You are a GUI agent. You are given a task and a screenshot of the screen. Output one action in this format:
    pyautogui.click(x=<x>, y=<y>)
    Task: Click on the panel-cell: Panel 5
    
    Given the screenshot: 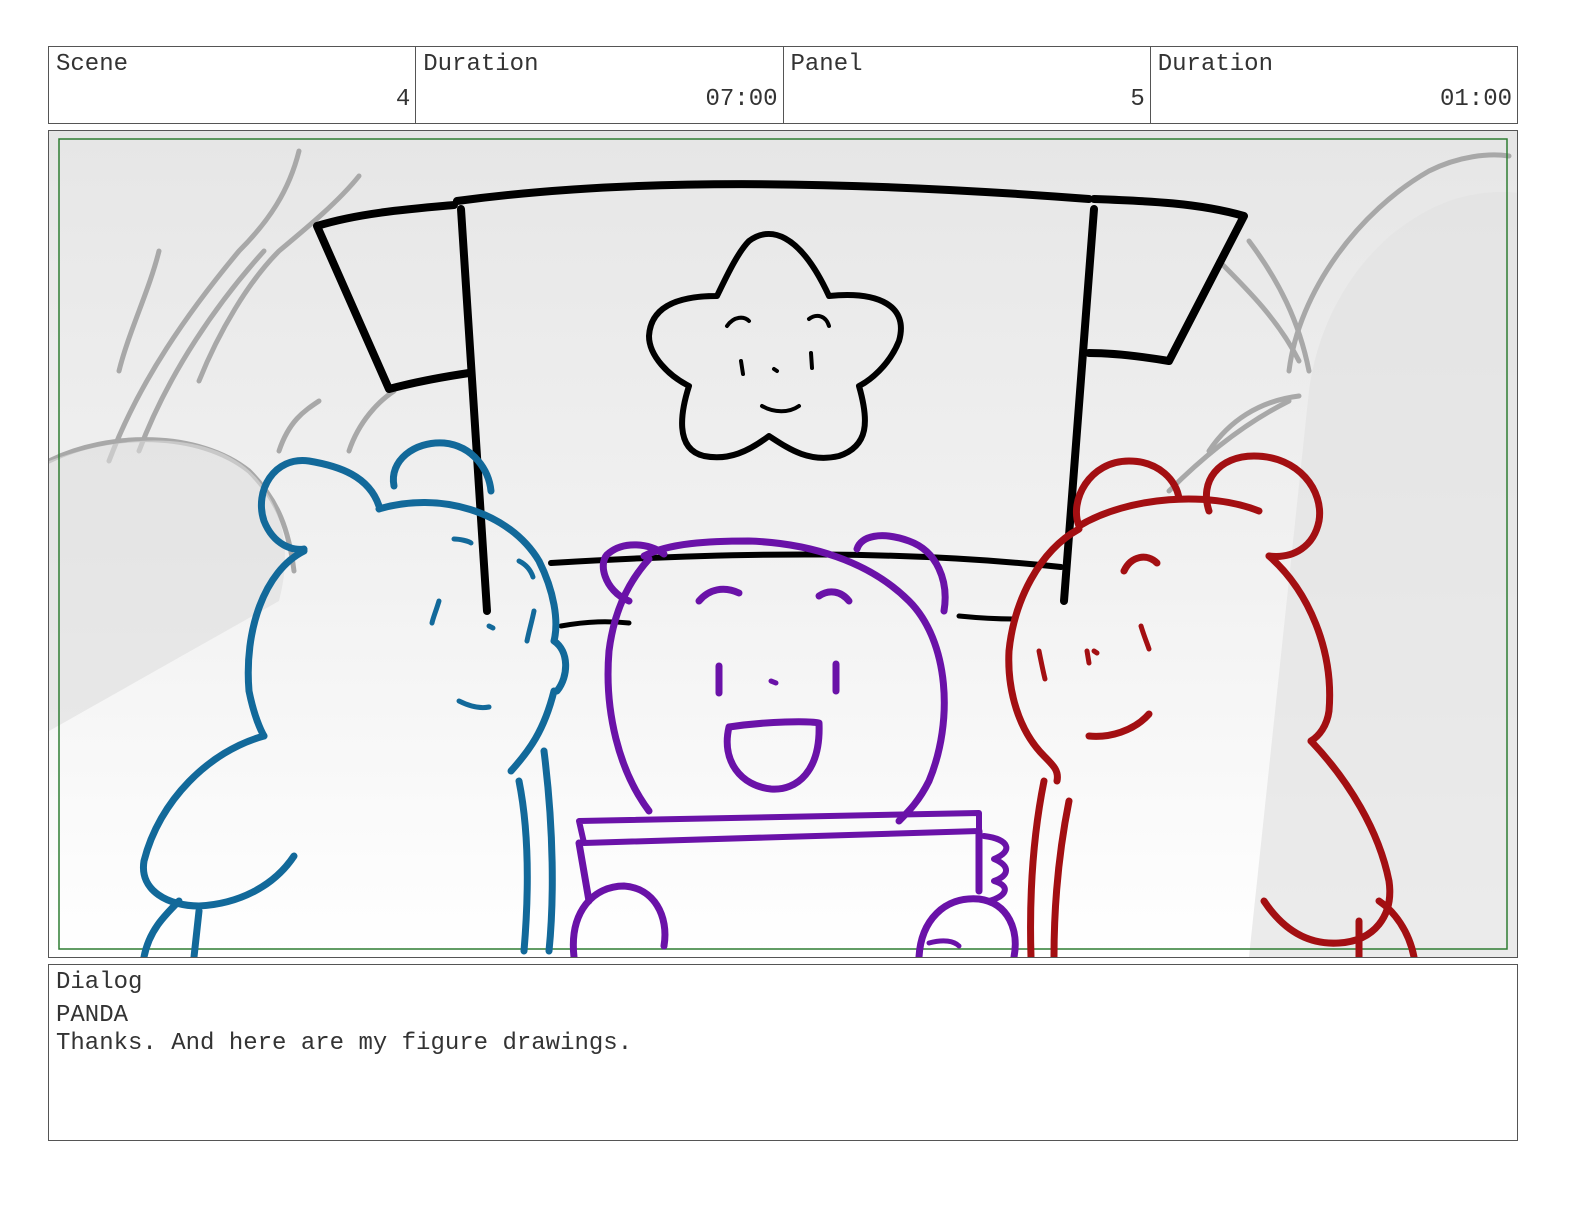 What is the action you would take?
    pyautogui.click(x=967, y=85)
    